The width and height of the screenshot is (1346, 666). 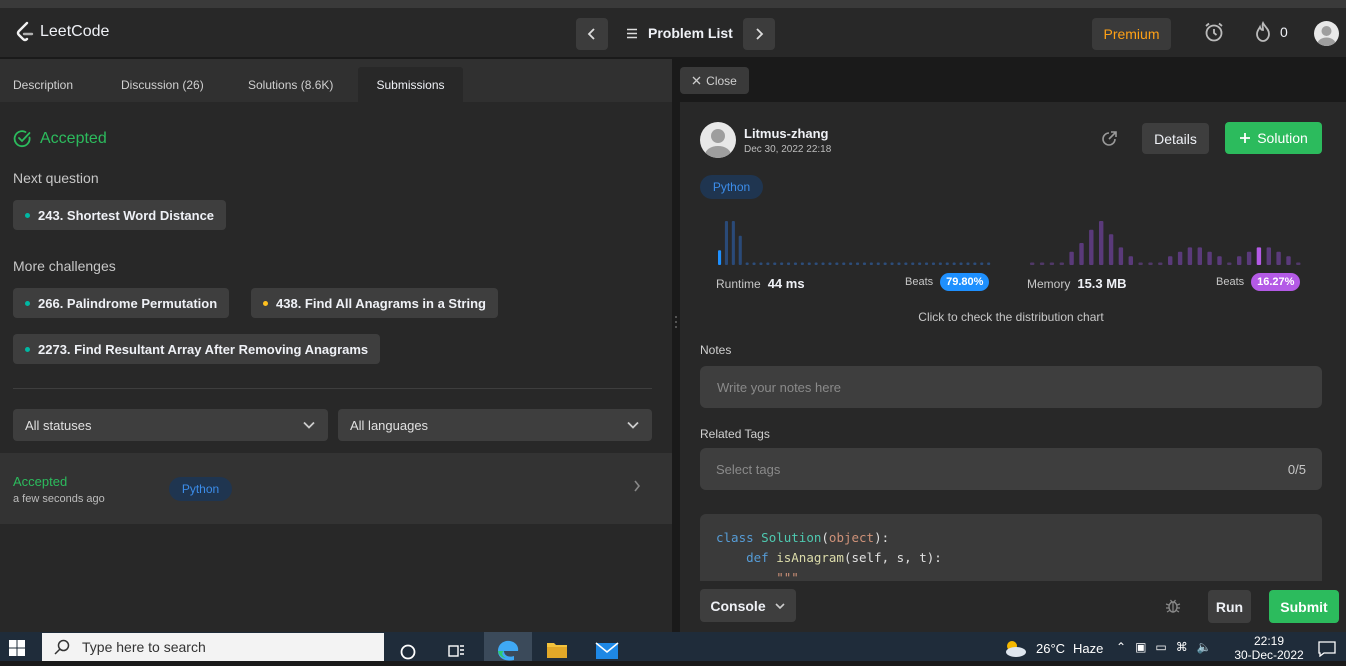 What do you see at coordinates (27, 215) in the screenshot?
I see `difficulty-dot-easy` at bounding box center [27, 215].